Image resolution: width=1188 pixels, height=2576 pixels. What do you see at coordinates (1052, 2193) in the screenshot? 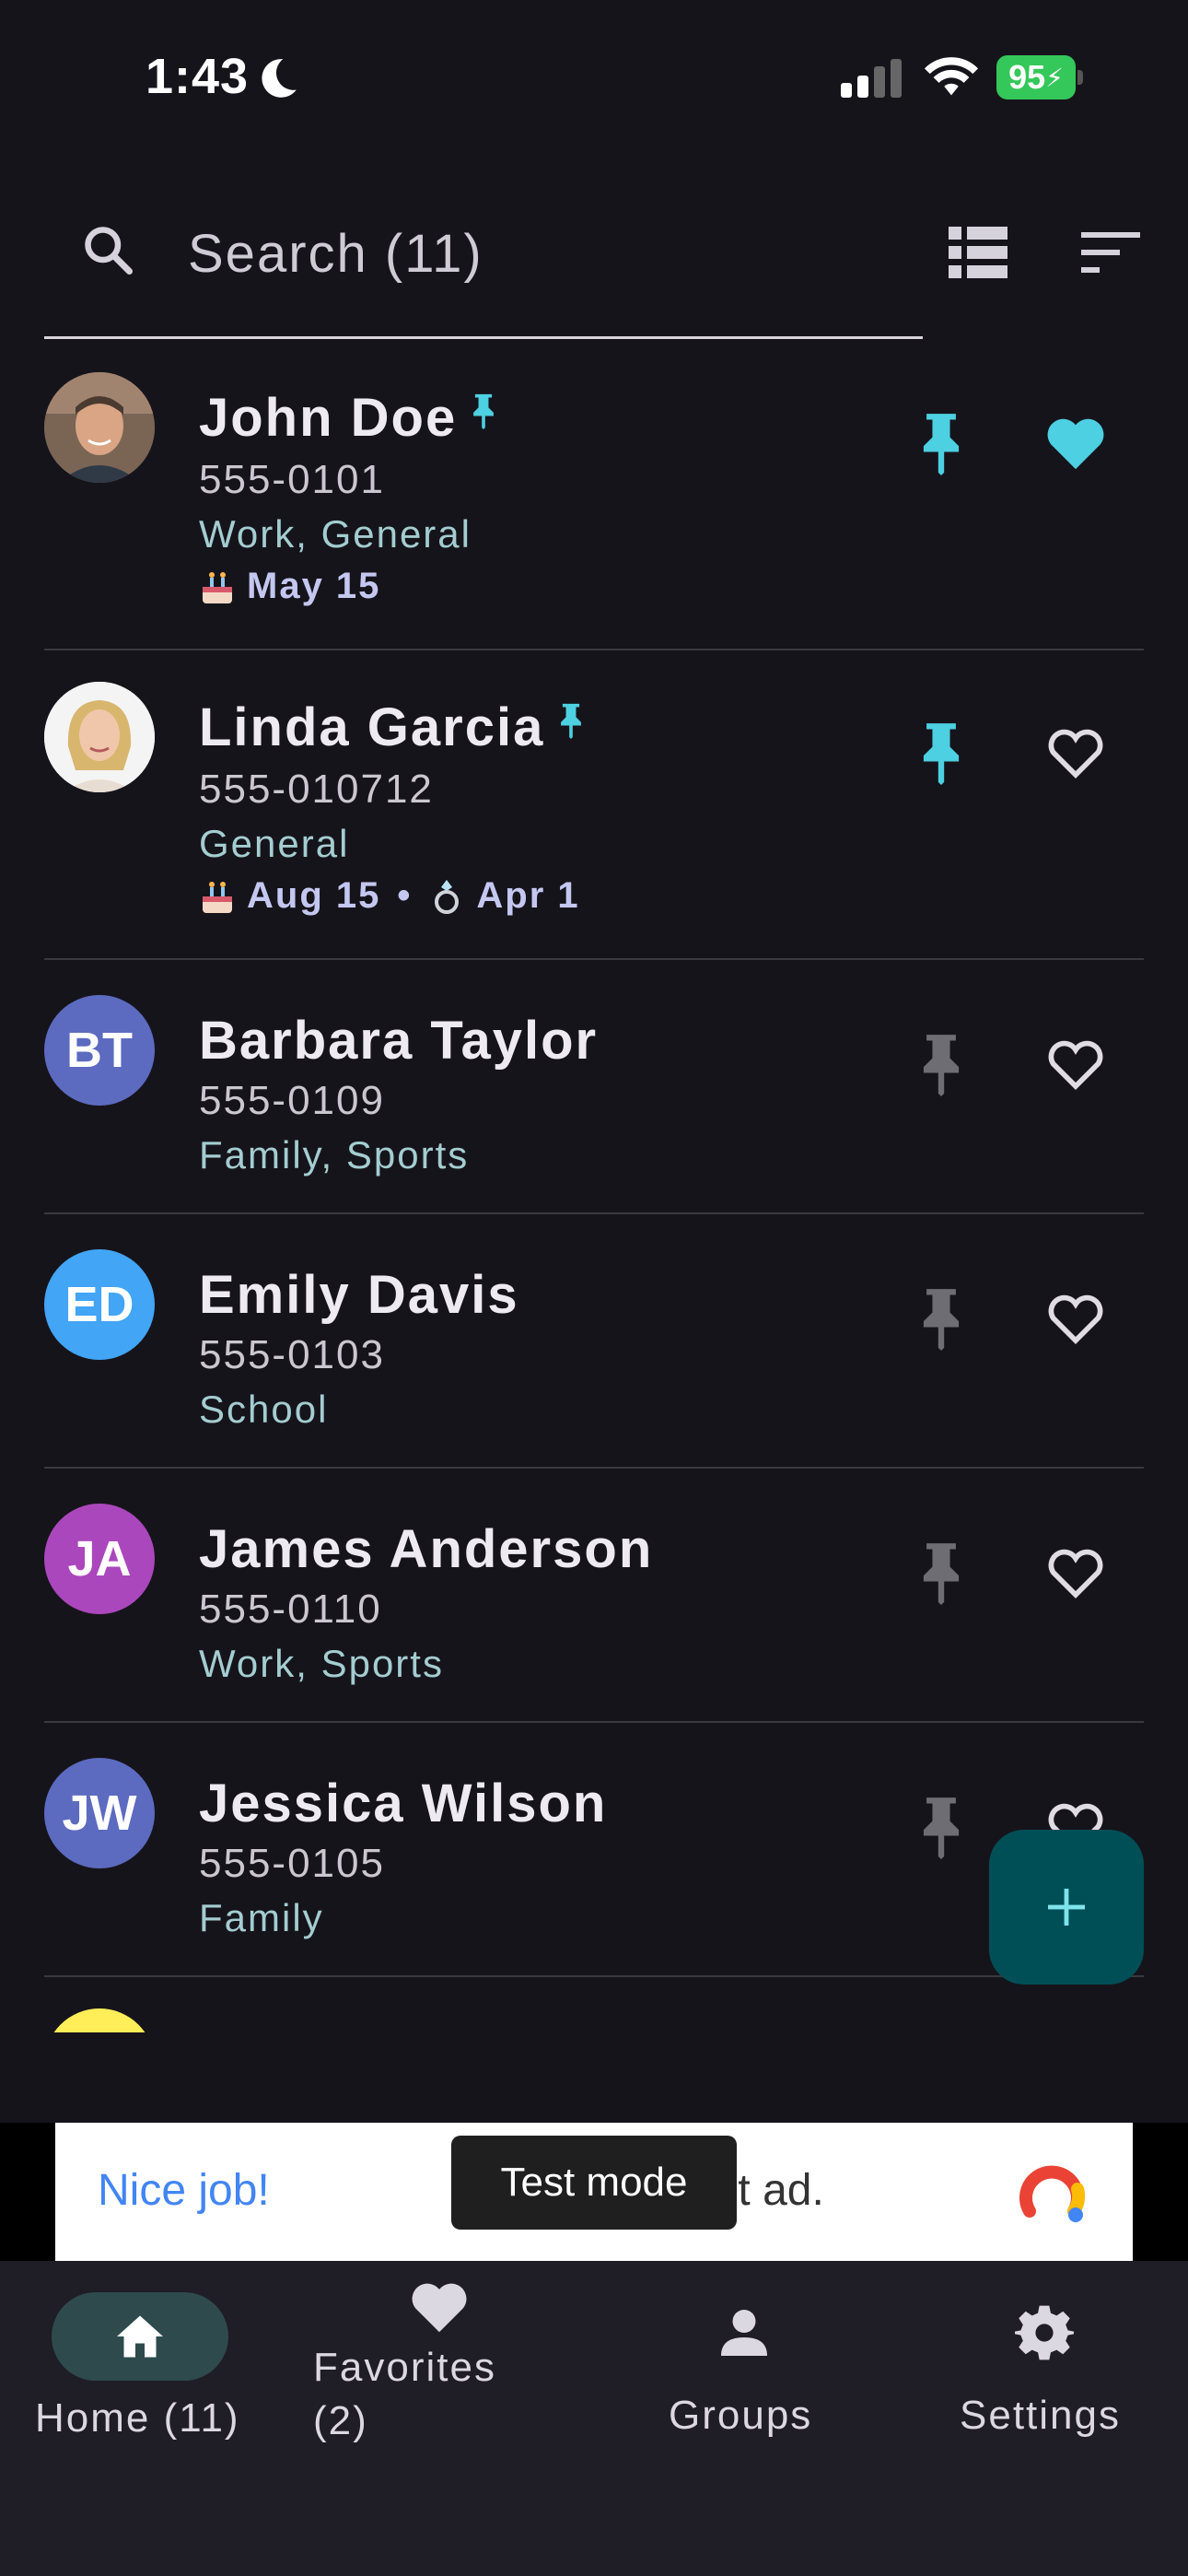
I see `ad-logo-icon` at bounding box center [1052, 2193].